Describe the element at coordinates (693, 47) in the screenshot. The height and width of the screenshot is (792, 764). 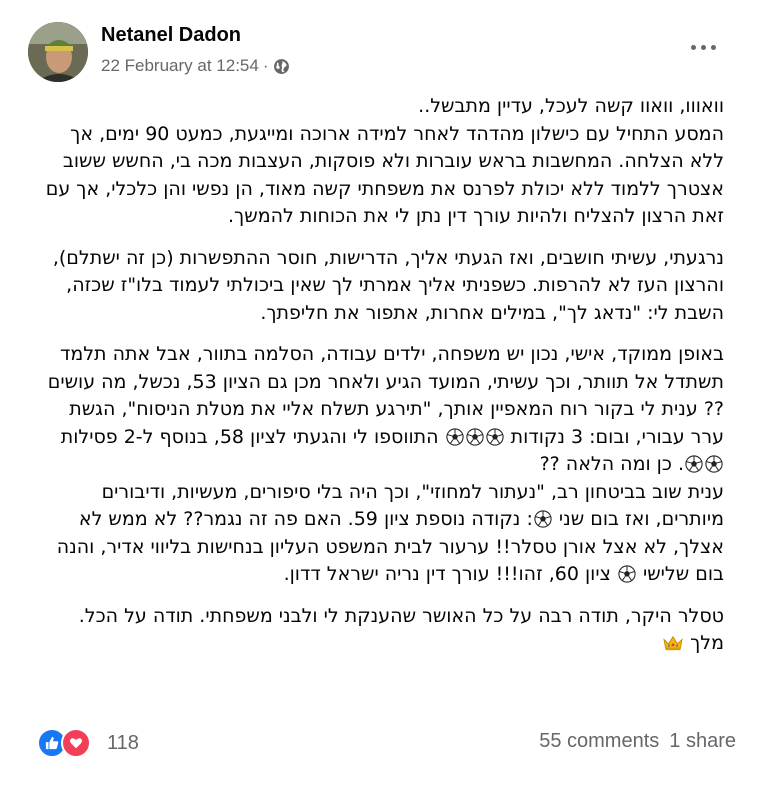
I see `more-horizontal-icon` at that location.